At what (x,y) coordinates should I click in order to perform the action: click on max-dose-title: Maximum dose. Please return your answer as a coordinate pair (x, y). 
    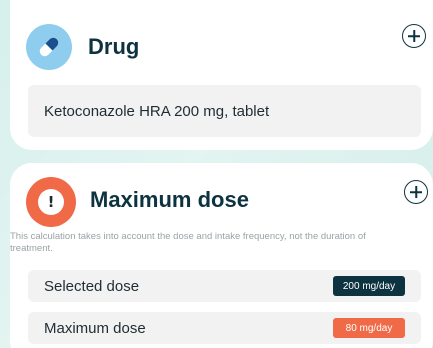
    Looking at the image, I should click on (169, 199).